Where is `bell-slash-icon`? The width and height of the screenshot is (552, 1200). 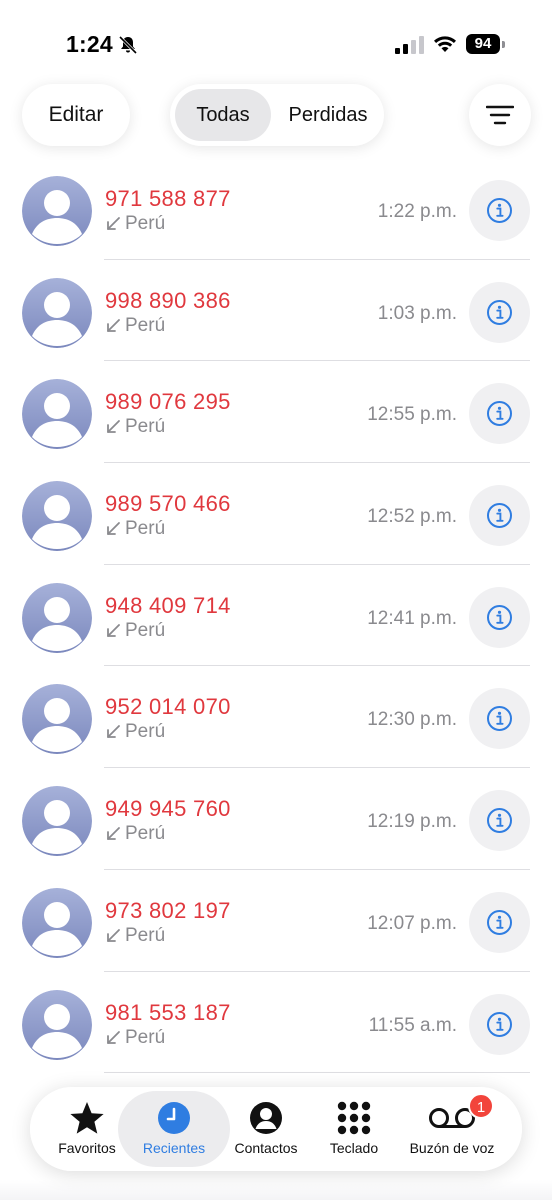
bell-slash-icon is located at coordinates (128, 45).